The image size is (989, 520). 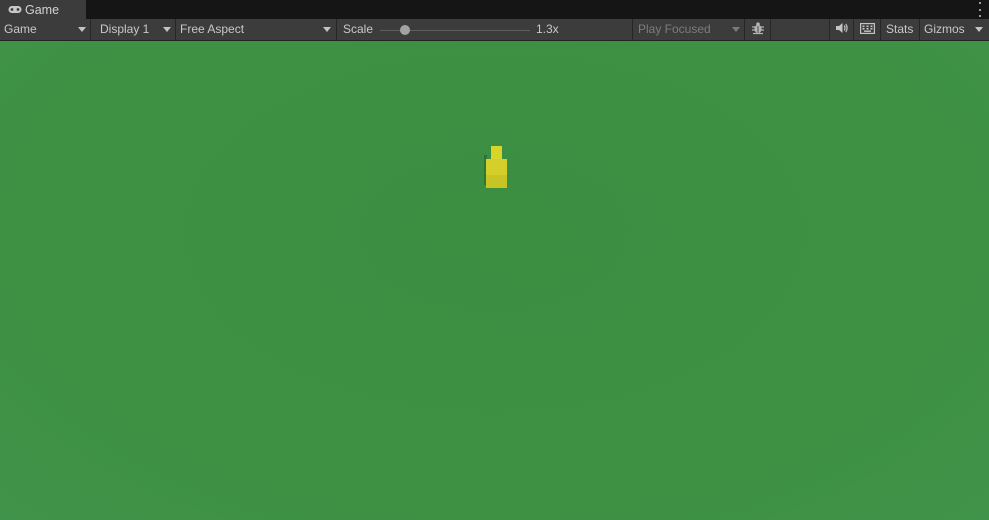 I want to click on display-dropdown: Display 1, so click(x=133, y=29).